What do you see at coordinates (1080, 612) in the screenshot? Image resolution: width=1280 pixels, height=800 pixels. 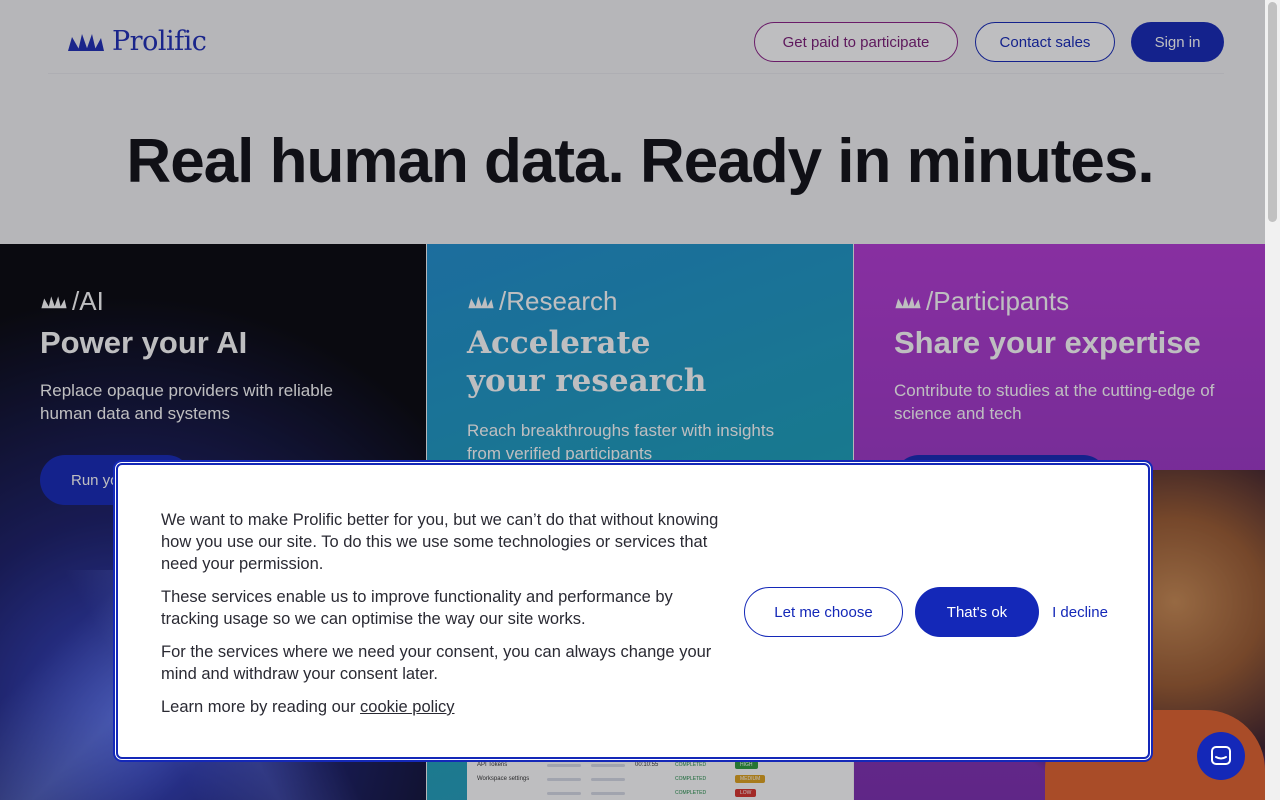 I see `decline-button: I decline` at bounding box center [1080, 612].